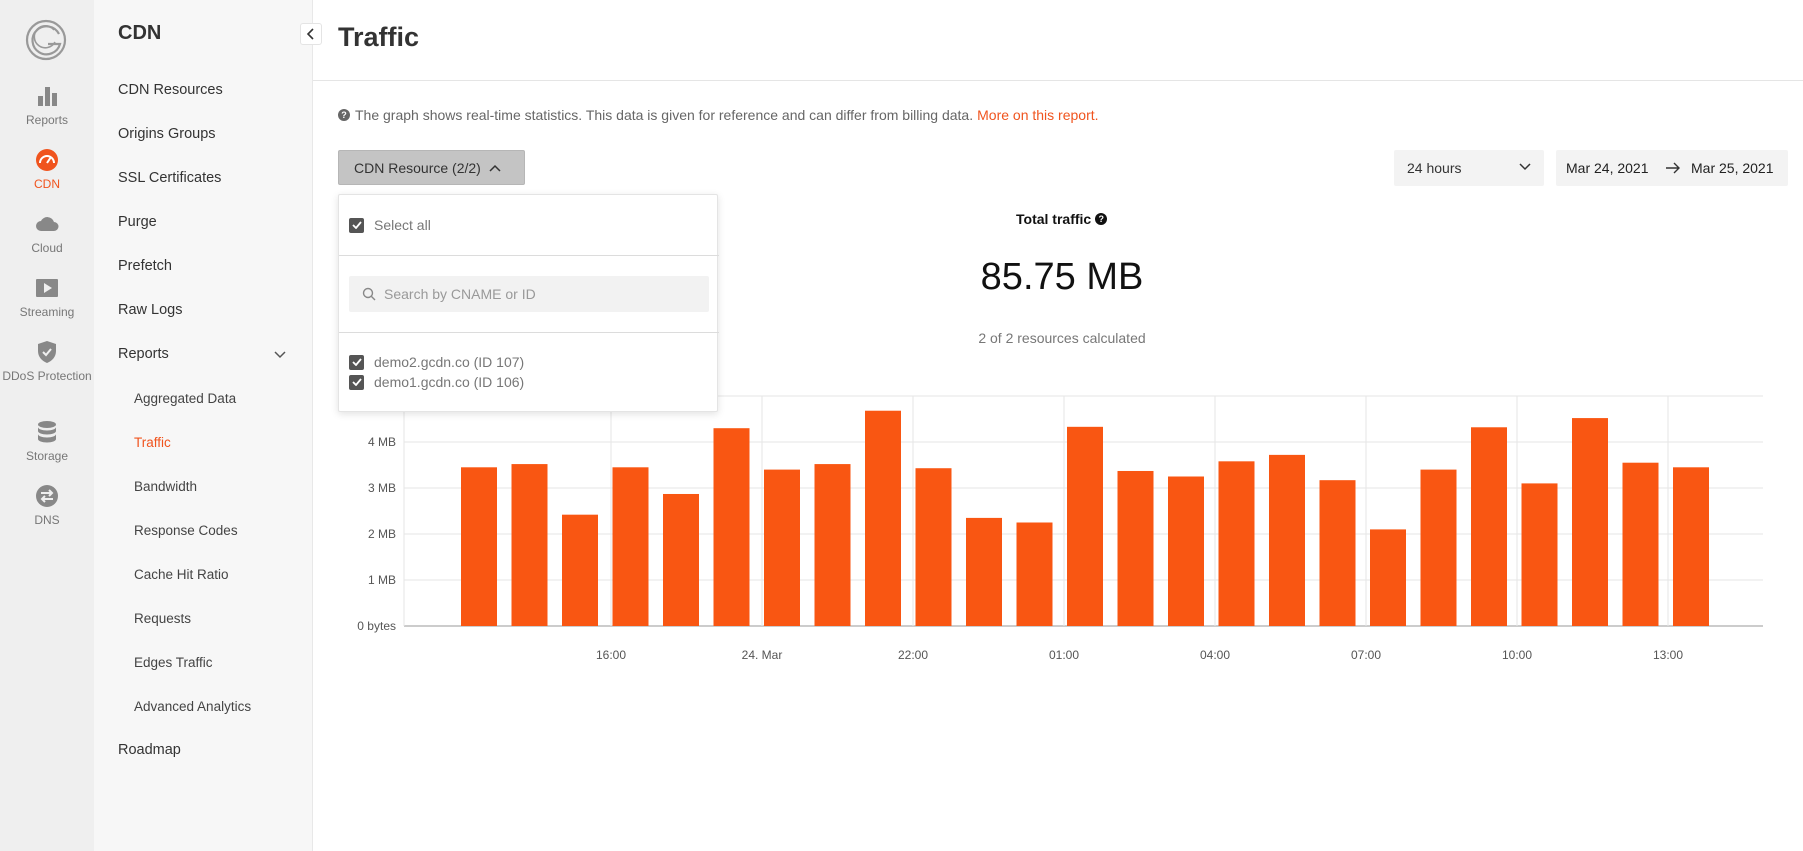 Image resolution: width=1803 pixels, height=851 pixels. I want to click on x-tick-label: 22:00, so click(913, 655).